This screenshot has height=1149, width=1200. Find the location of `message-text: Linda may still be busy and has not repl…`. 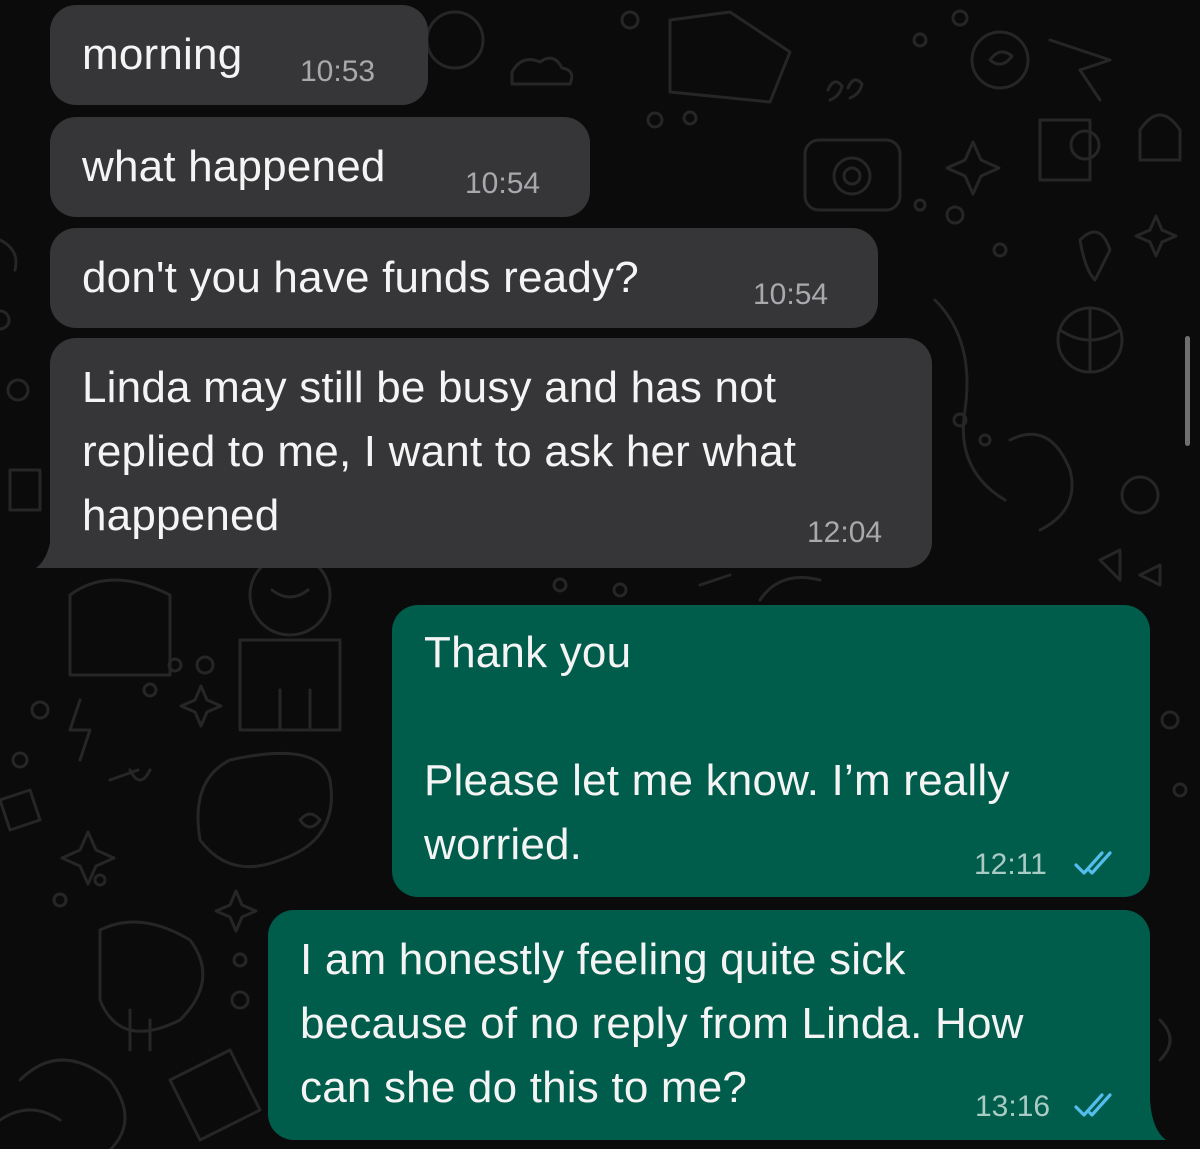

message-text: Linda may still be busy and has not repl… is located at coordinates (439, 451).